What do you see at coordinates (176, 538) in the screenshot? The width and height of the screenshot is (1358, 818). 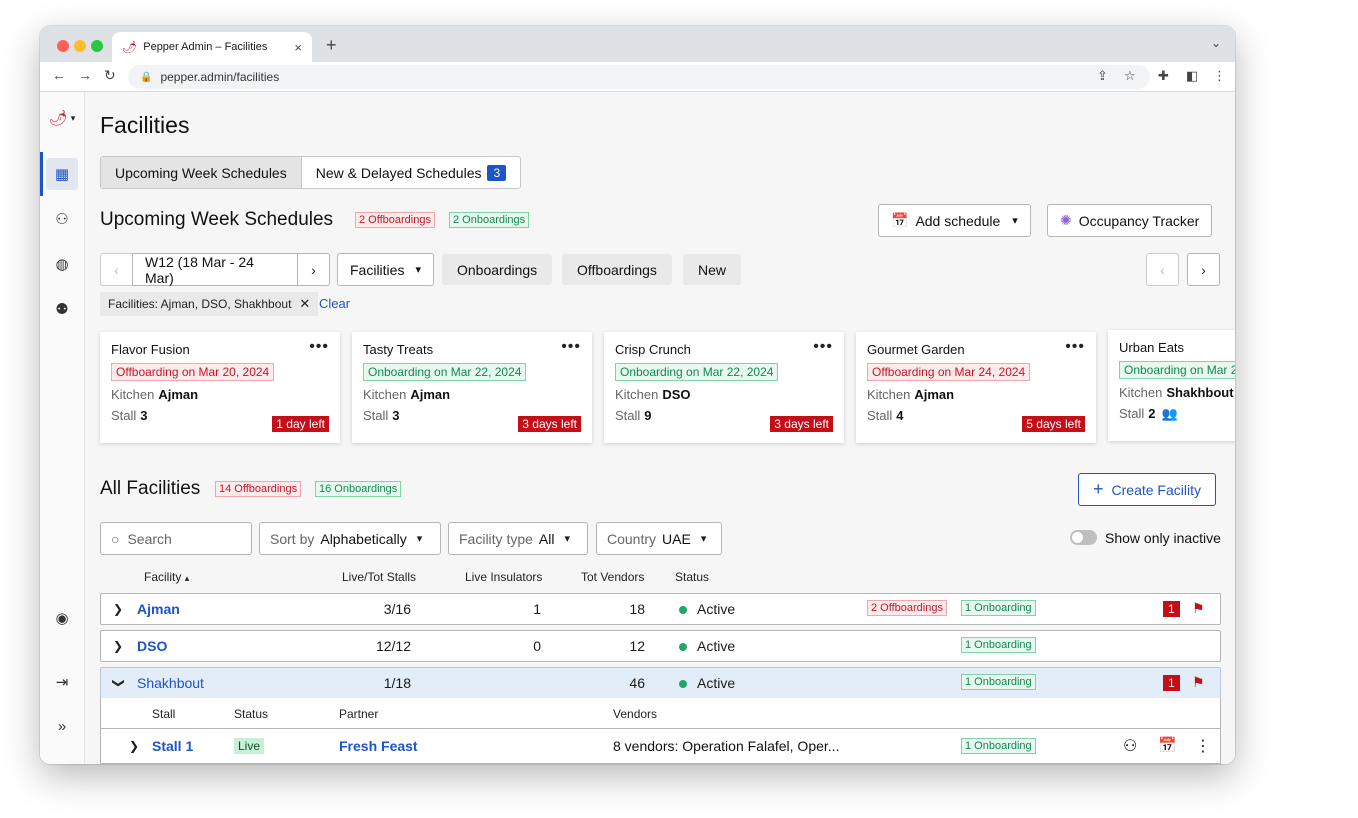 I see `search-input: ○ Search` at bounding box center [176, 538].